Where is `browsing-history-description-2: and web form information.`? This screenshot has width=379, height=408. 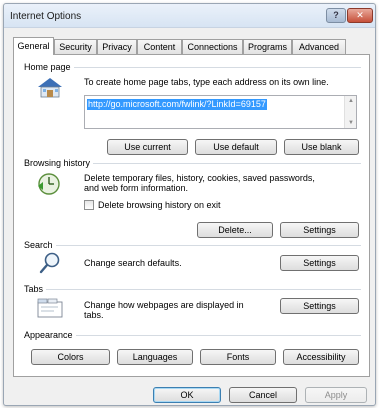 browsing-history-description-2: and web form information. is located at coordinates (136, 188).